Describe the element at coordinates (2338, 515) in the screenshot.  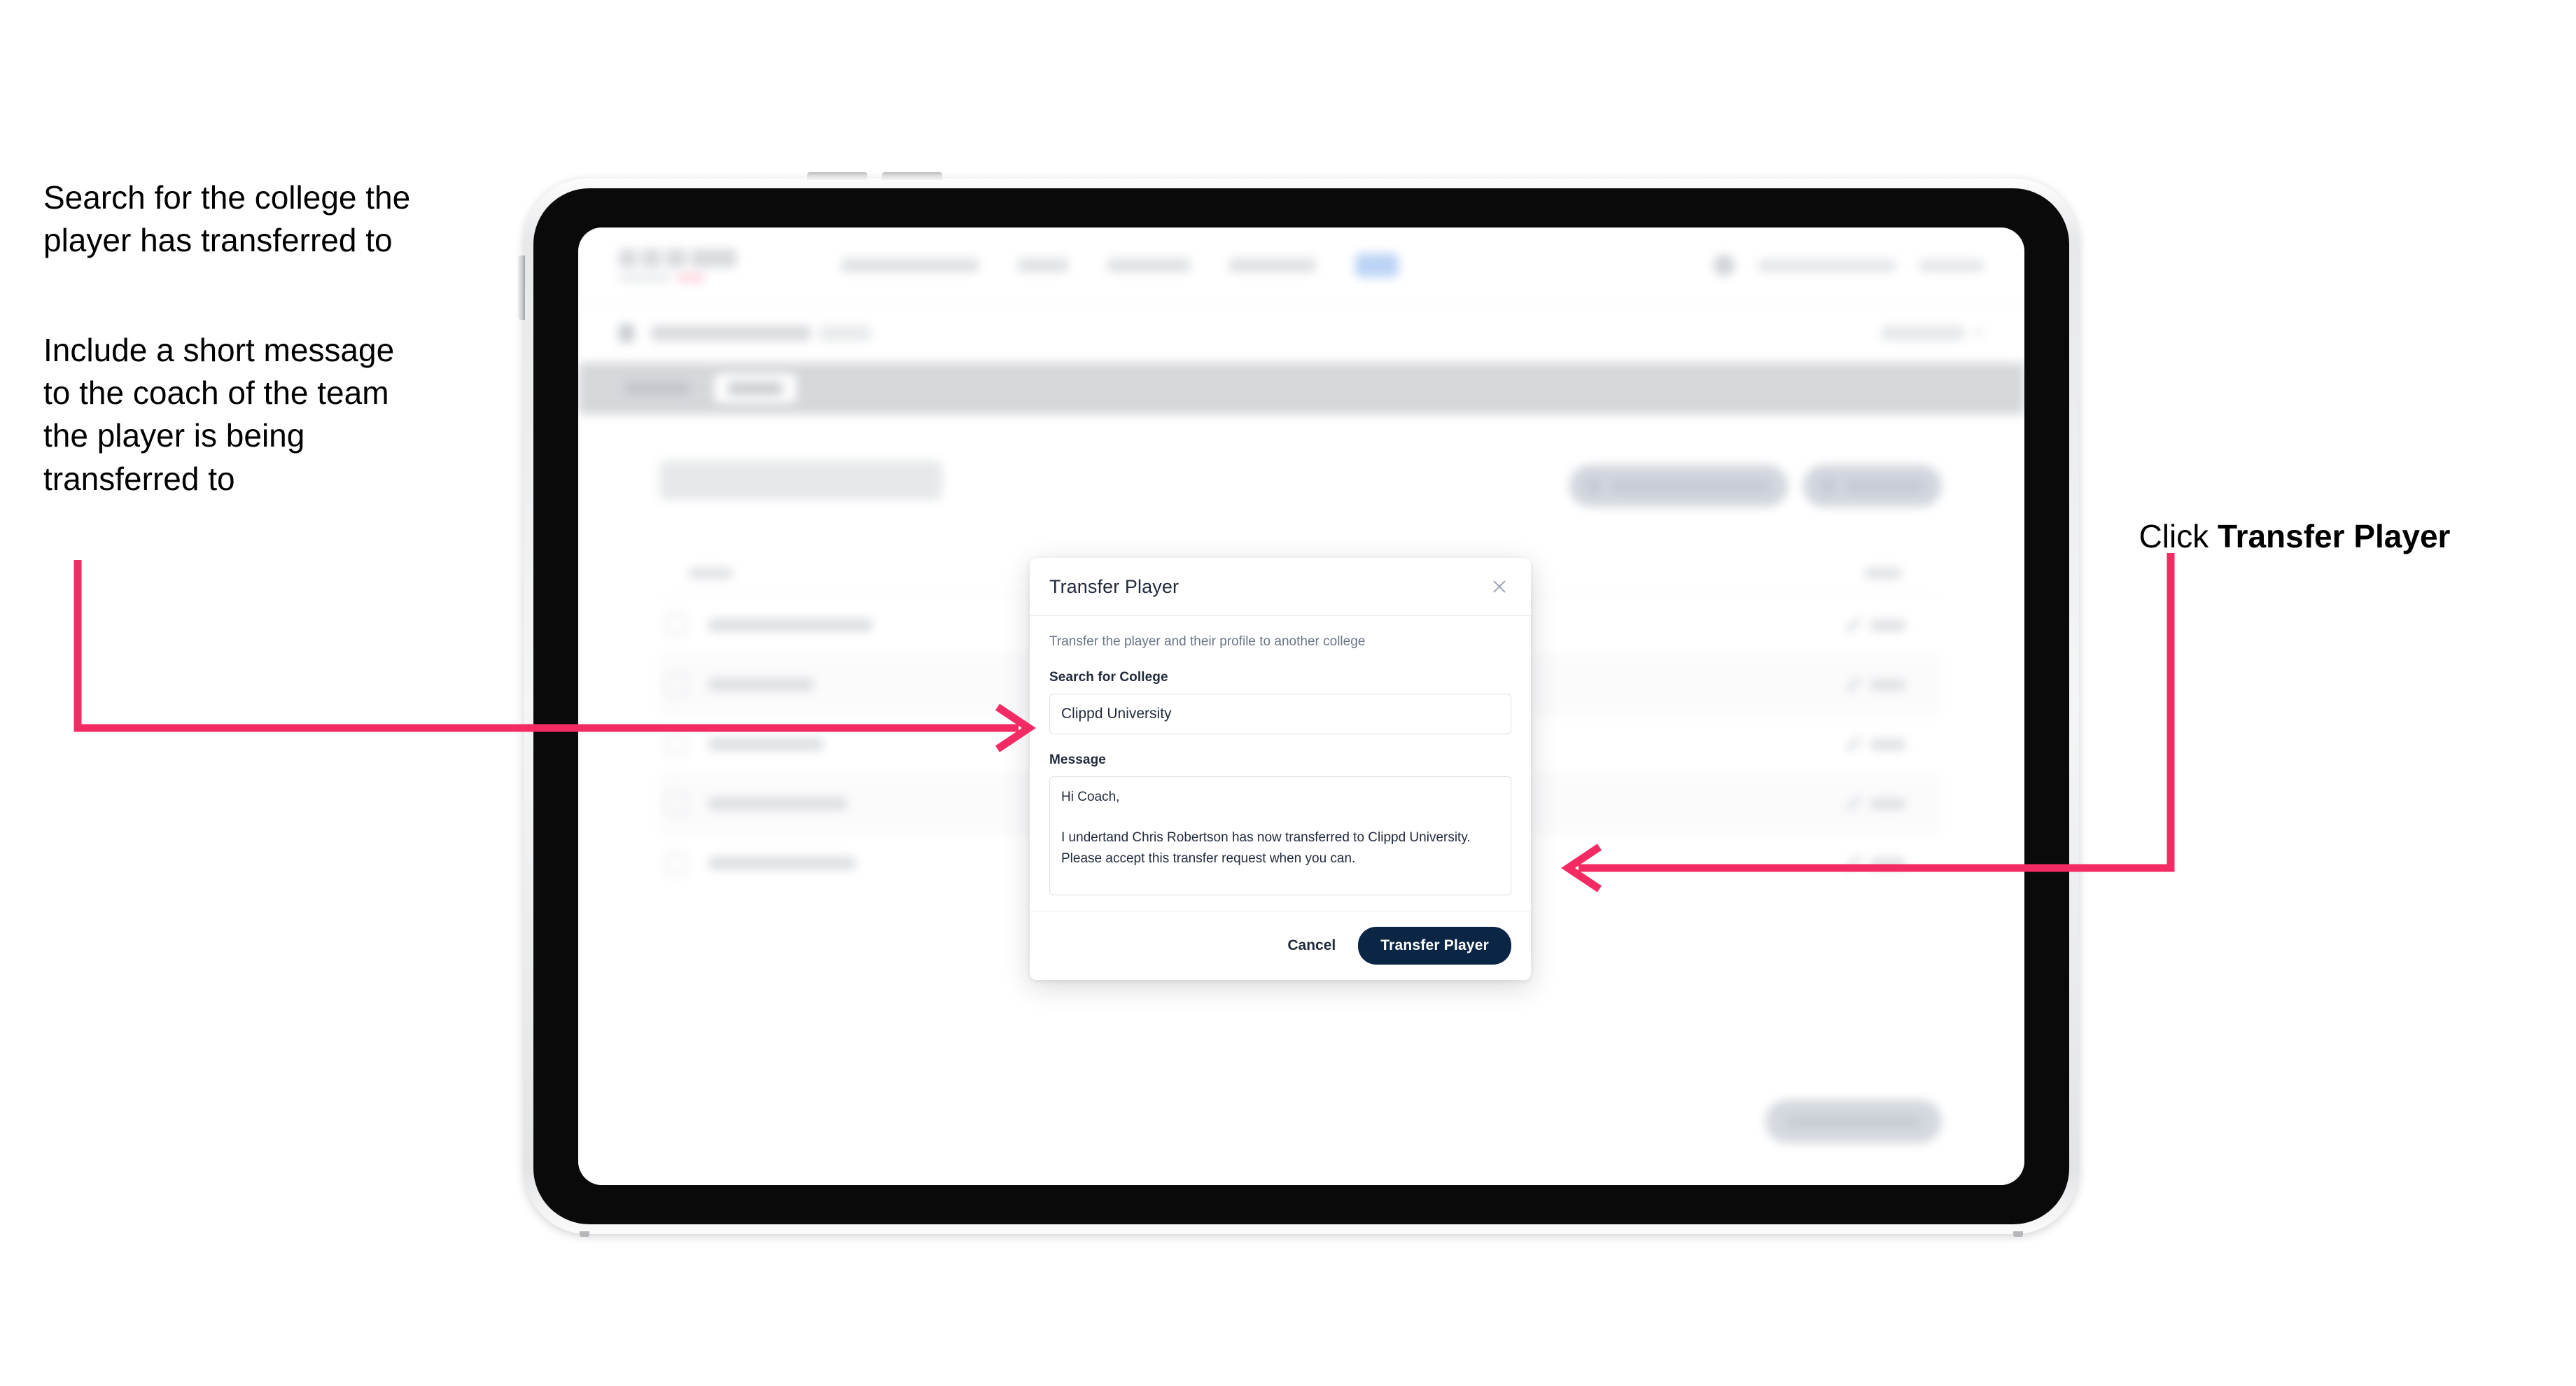
I see `annotation-click-transfer: Click Transfer Player` at that location.